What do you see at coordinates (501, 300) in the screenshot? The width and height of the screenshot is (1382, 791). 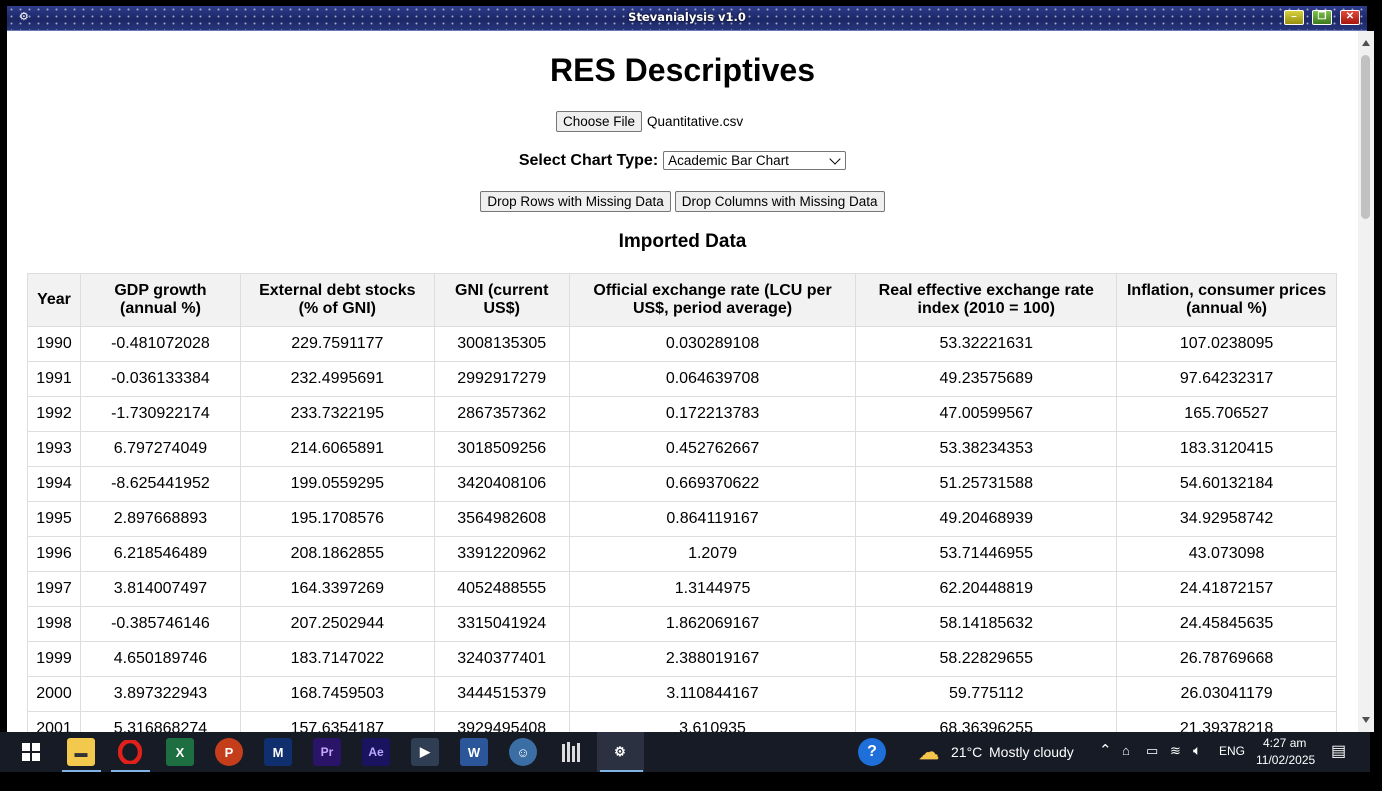 I see `column-header: GNI (current US$)` at bounding box center [501, 300].